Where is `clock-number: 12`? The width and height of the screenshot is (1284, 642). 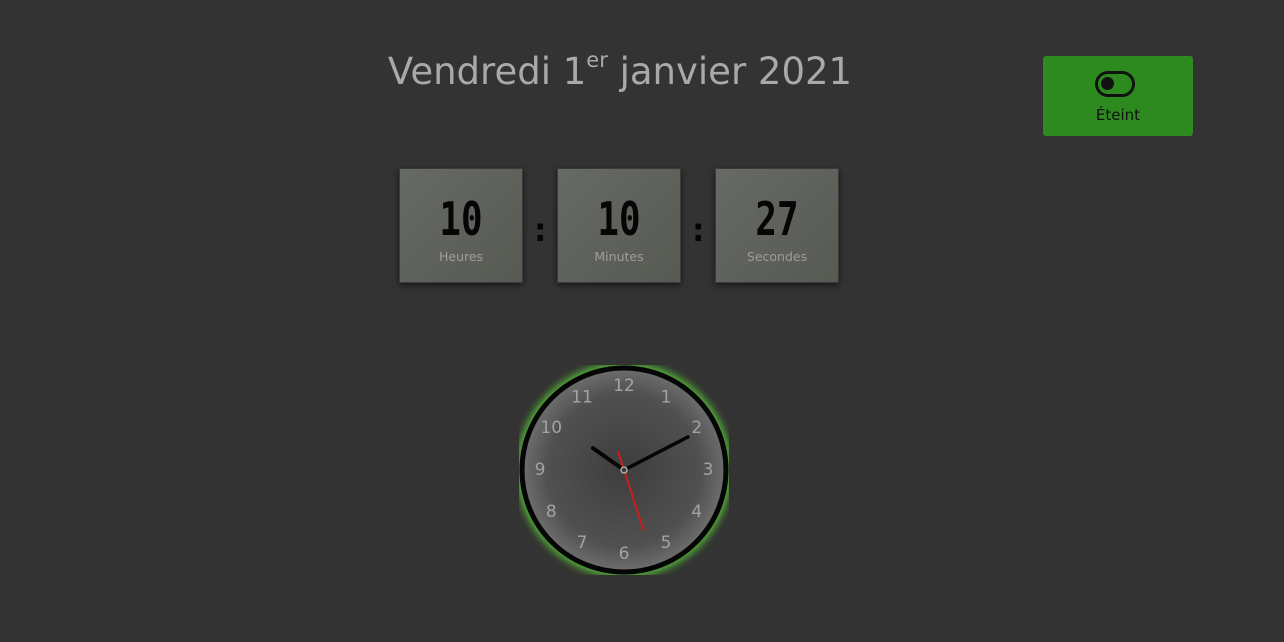
clock-number: 12 is located at coordinates (624, 386).